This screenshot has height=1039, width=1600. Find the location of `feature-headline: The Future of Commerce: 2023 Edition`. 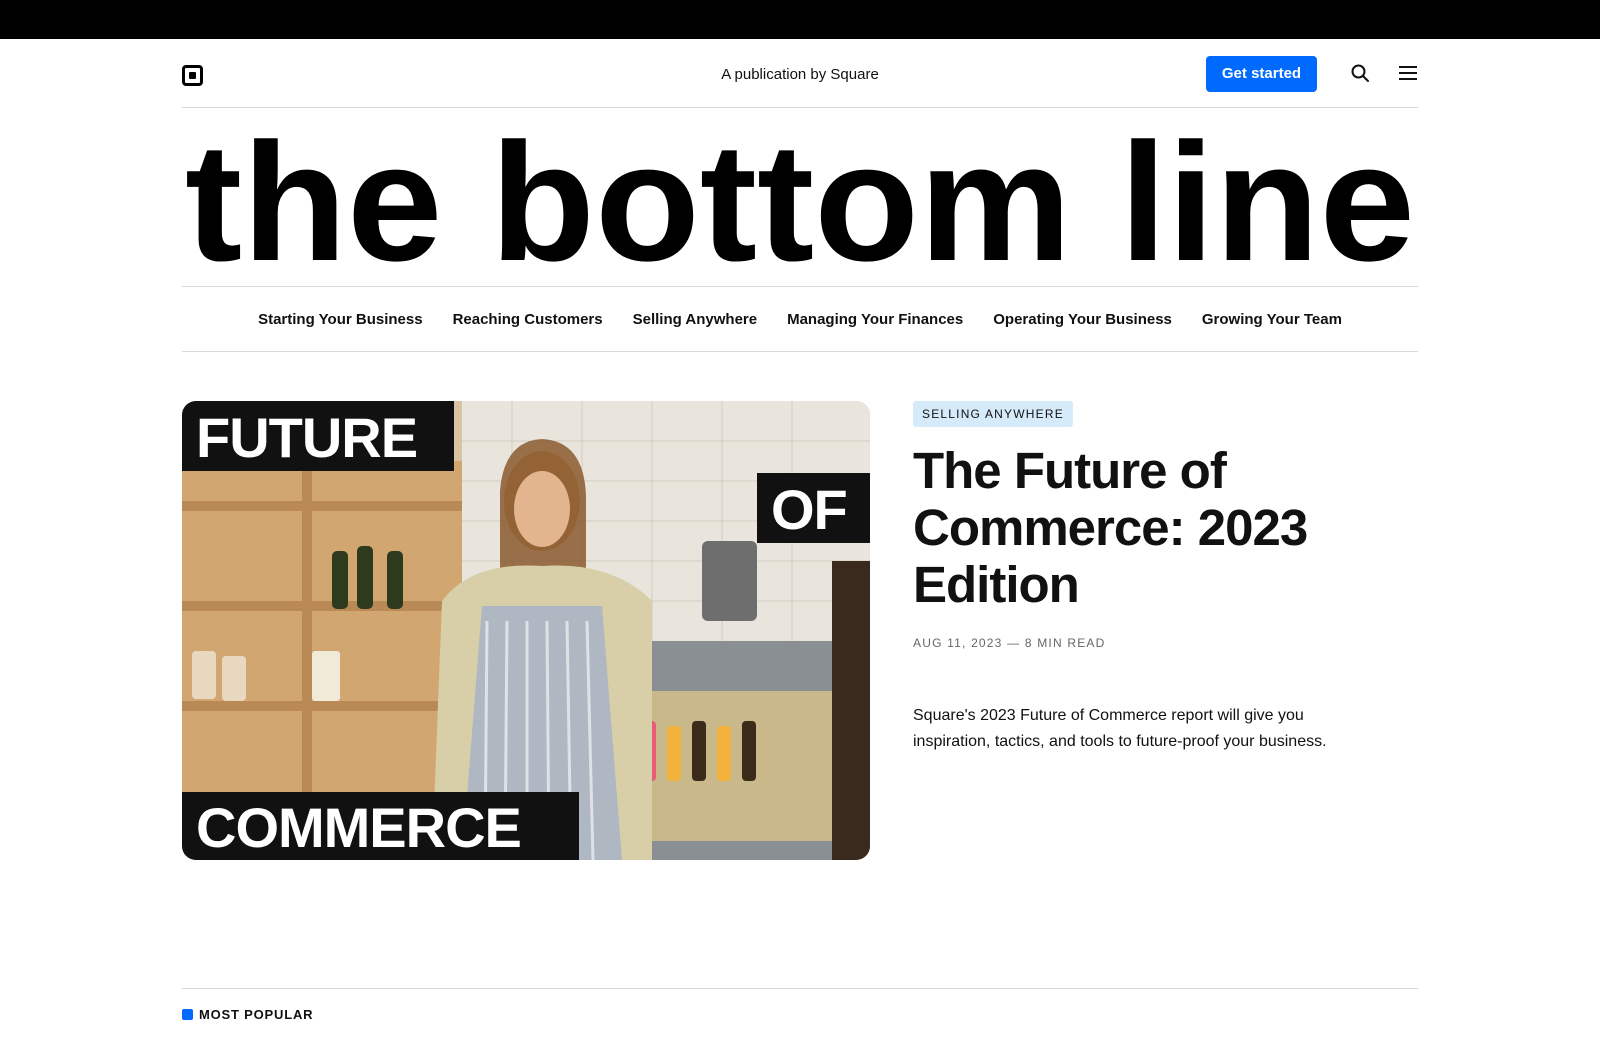

feature-headline: The Future of Commerce: 2023 Edition is located at coordinates (1148, 527).